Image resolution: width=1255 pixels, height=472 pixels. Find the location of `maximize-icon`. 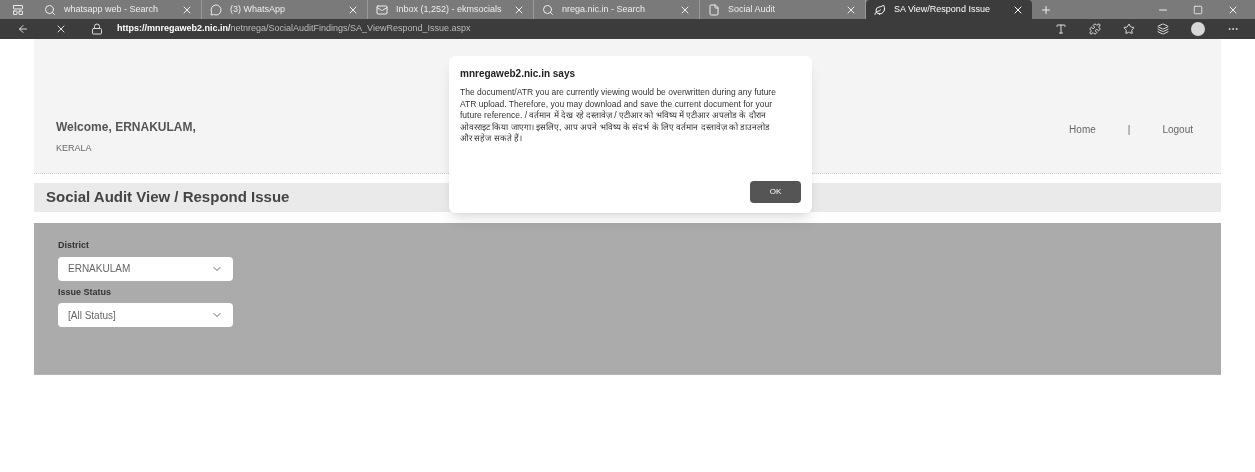

maximize-icon is located at coordinates (1198, 9).